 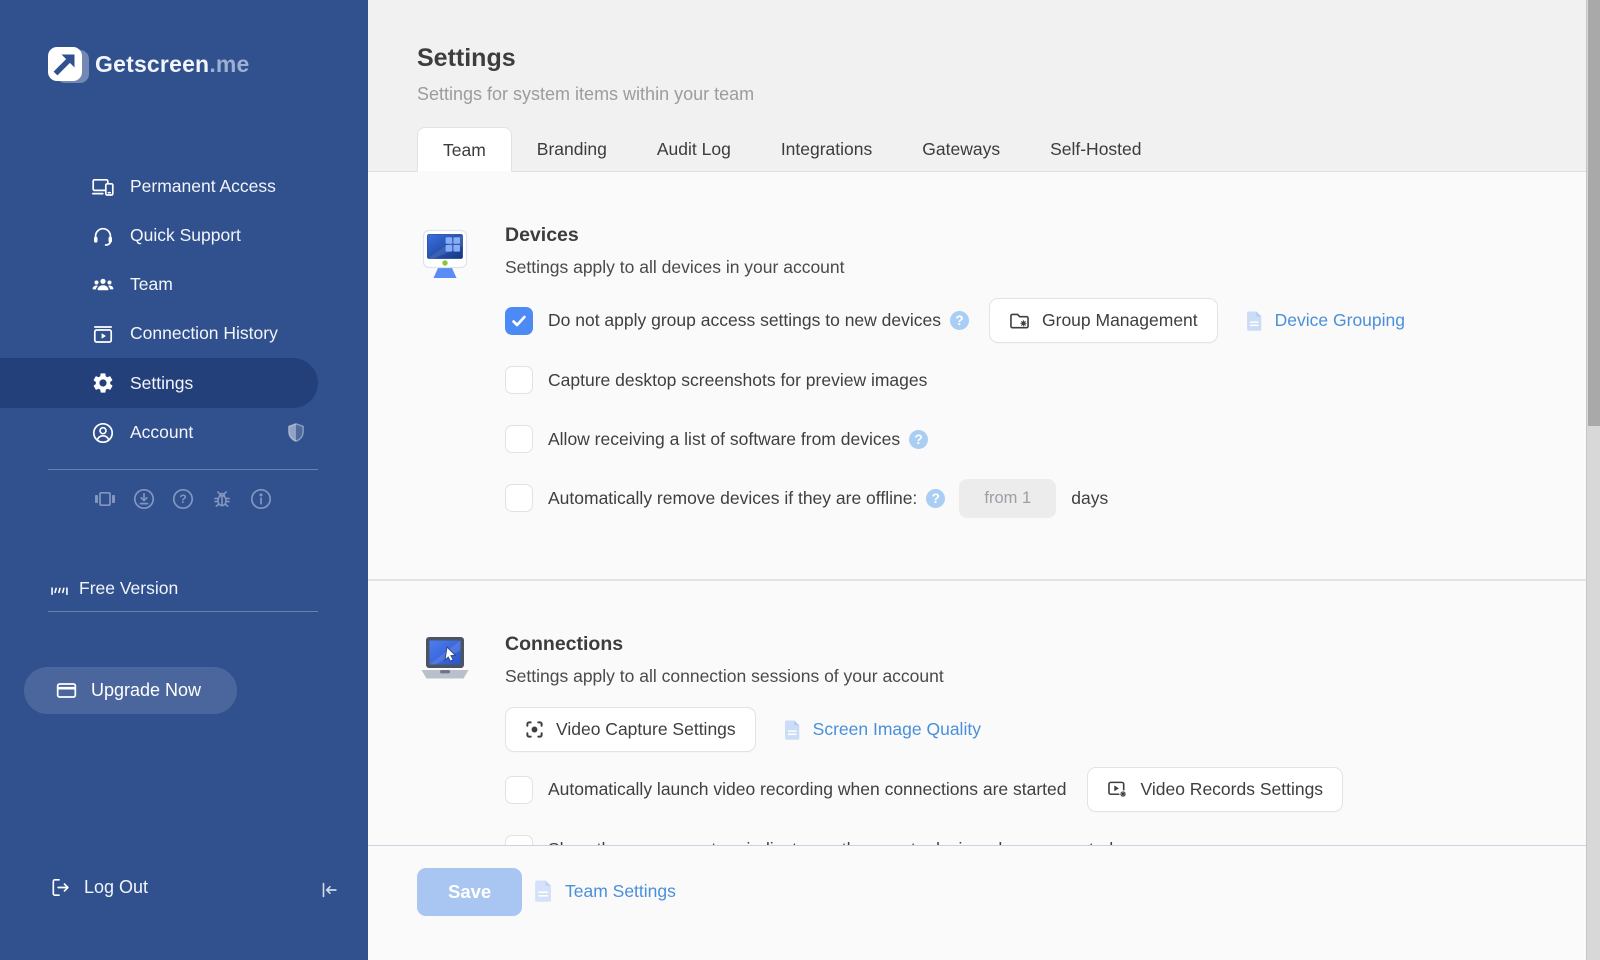 What do you see at coordinates (103, 187) in the screenshot?
I see `laptop-phone-icon` at bounding box center [103, 187].